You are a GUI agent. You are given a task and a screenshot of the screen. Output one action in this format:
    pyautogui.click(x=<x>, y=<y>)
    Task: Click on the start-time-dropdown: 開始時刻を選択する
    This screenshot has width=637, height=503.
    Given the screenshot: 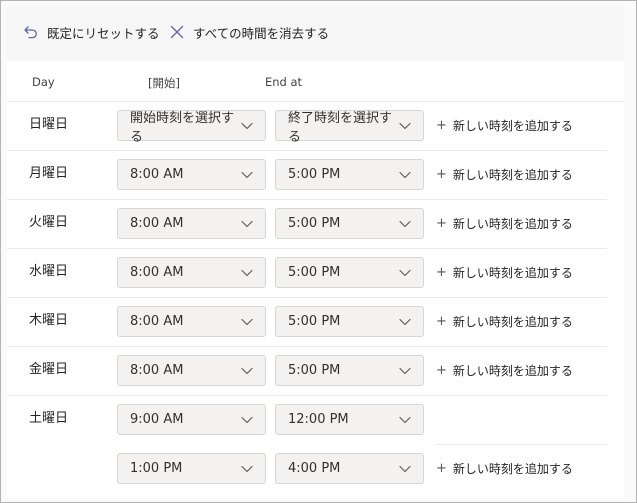 What is the action you would take?
    pyautogui.click(x=191, y=127)
    